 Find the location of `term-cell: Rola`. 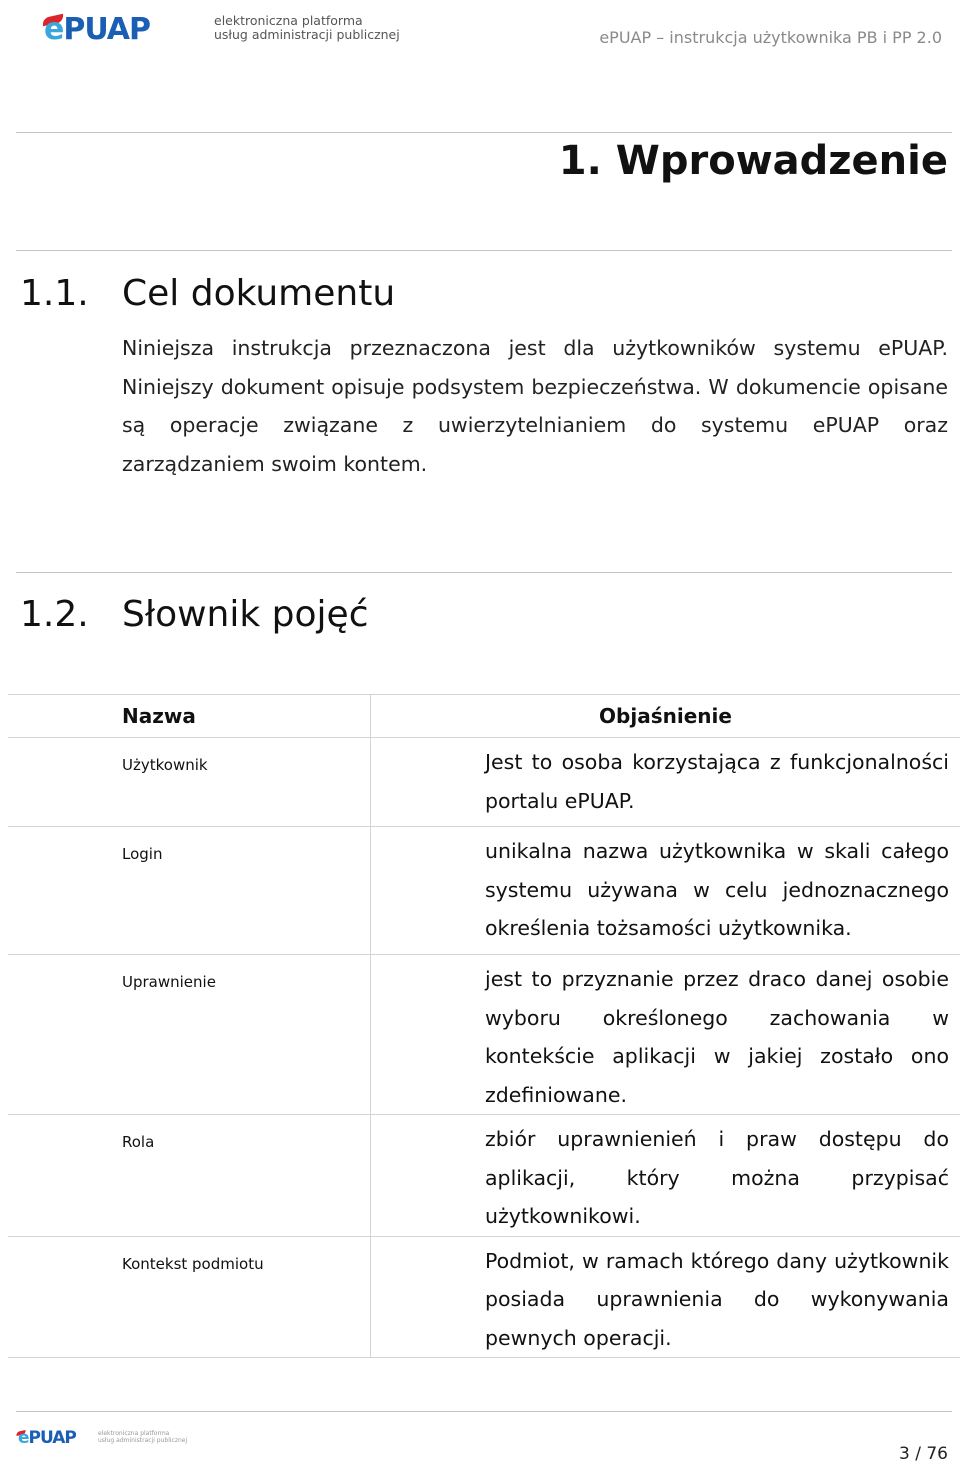

term-cell: Rola is located at coordinates (189, 1175).